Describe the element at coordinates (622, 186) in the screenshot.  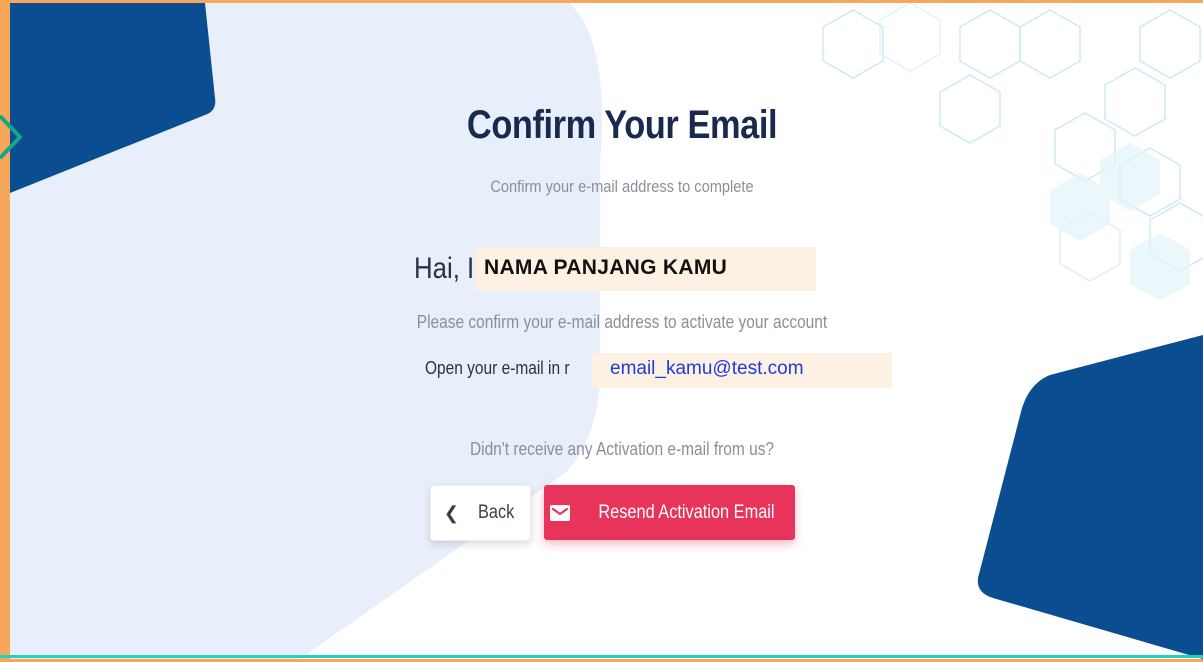
I see `page-subtitle: Confirm your e-mail address to complete` at that location.